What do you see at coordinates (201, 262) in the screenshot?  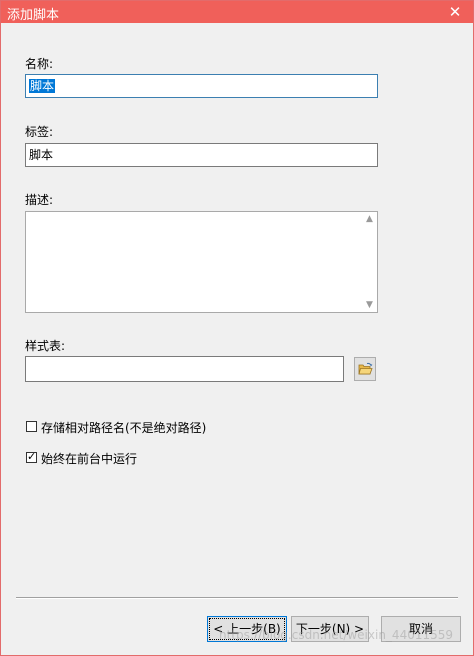 I see `description-textarea: ▲ ▼` at bounding box center [201, 262].